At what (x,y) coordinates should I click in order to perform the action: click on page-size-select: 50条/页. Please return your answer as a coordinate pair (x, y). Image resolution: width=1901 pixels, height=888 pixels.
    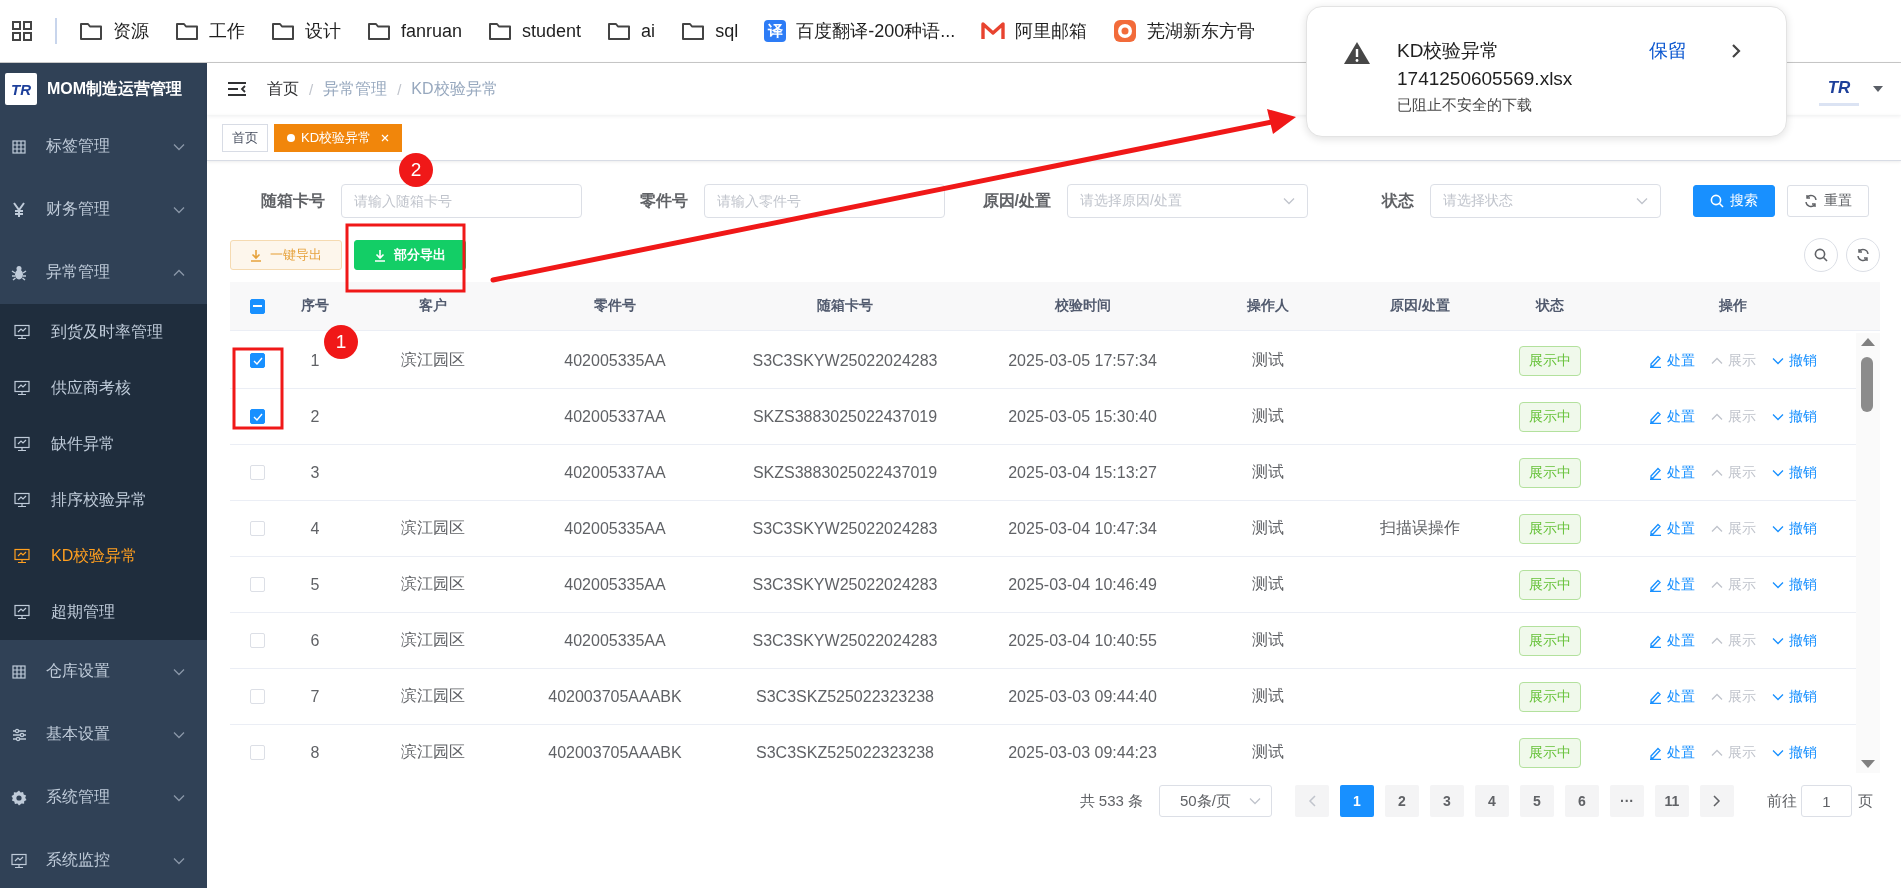
    Looking at the image, I should click on (1215, 801).